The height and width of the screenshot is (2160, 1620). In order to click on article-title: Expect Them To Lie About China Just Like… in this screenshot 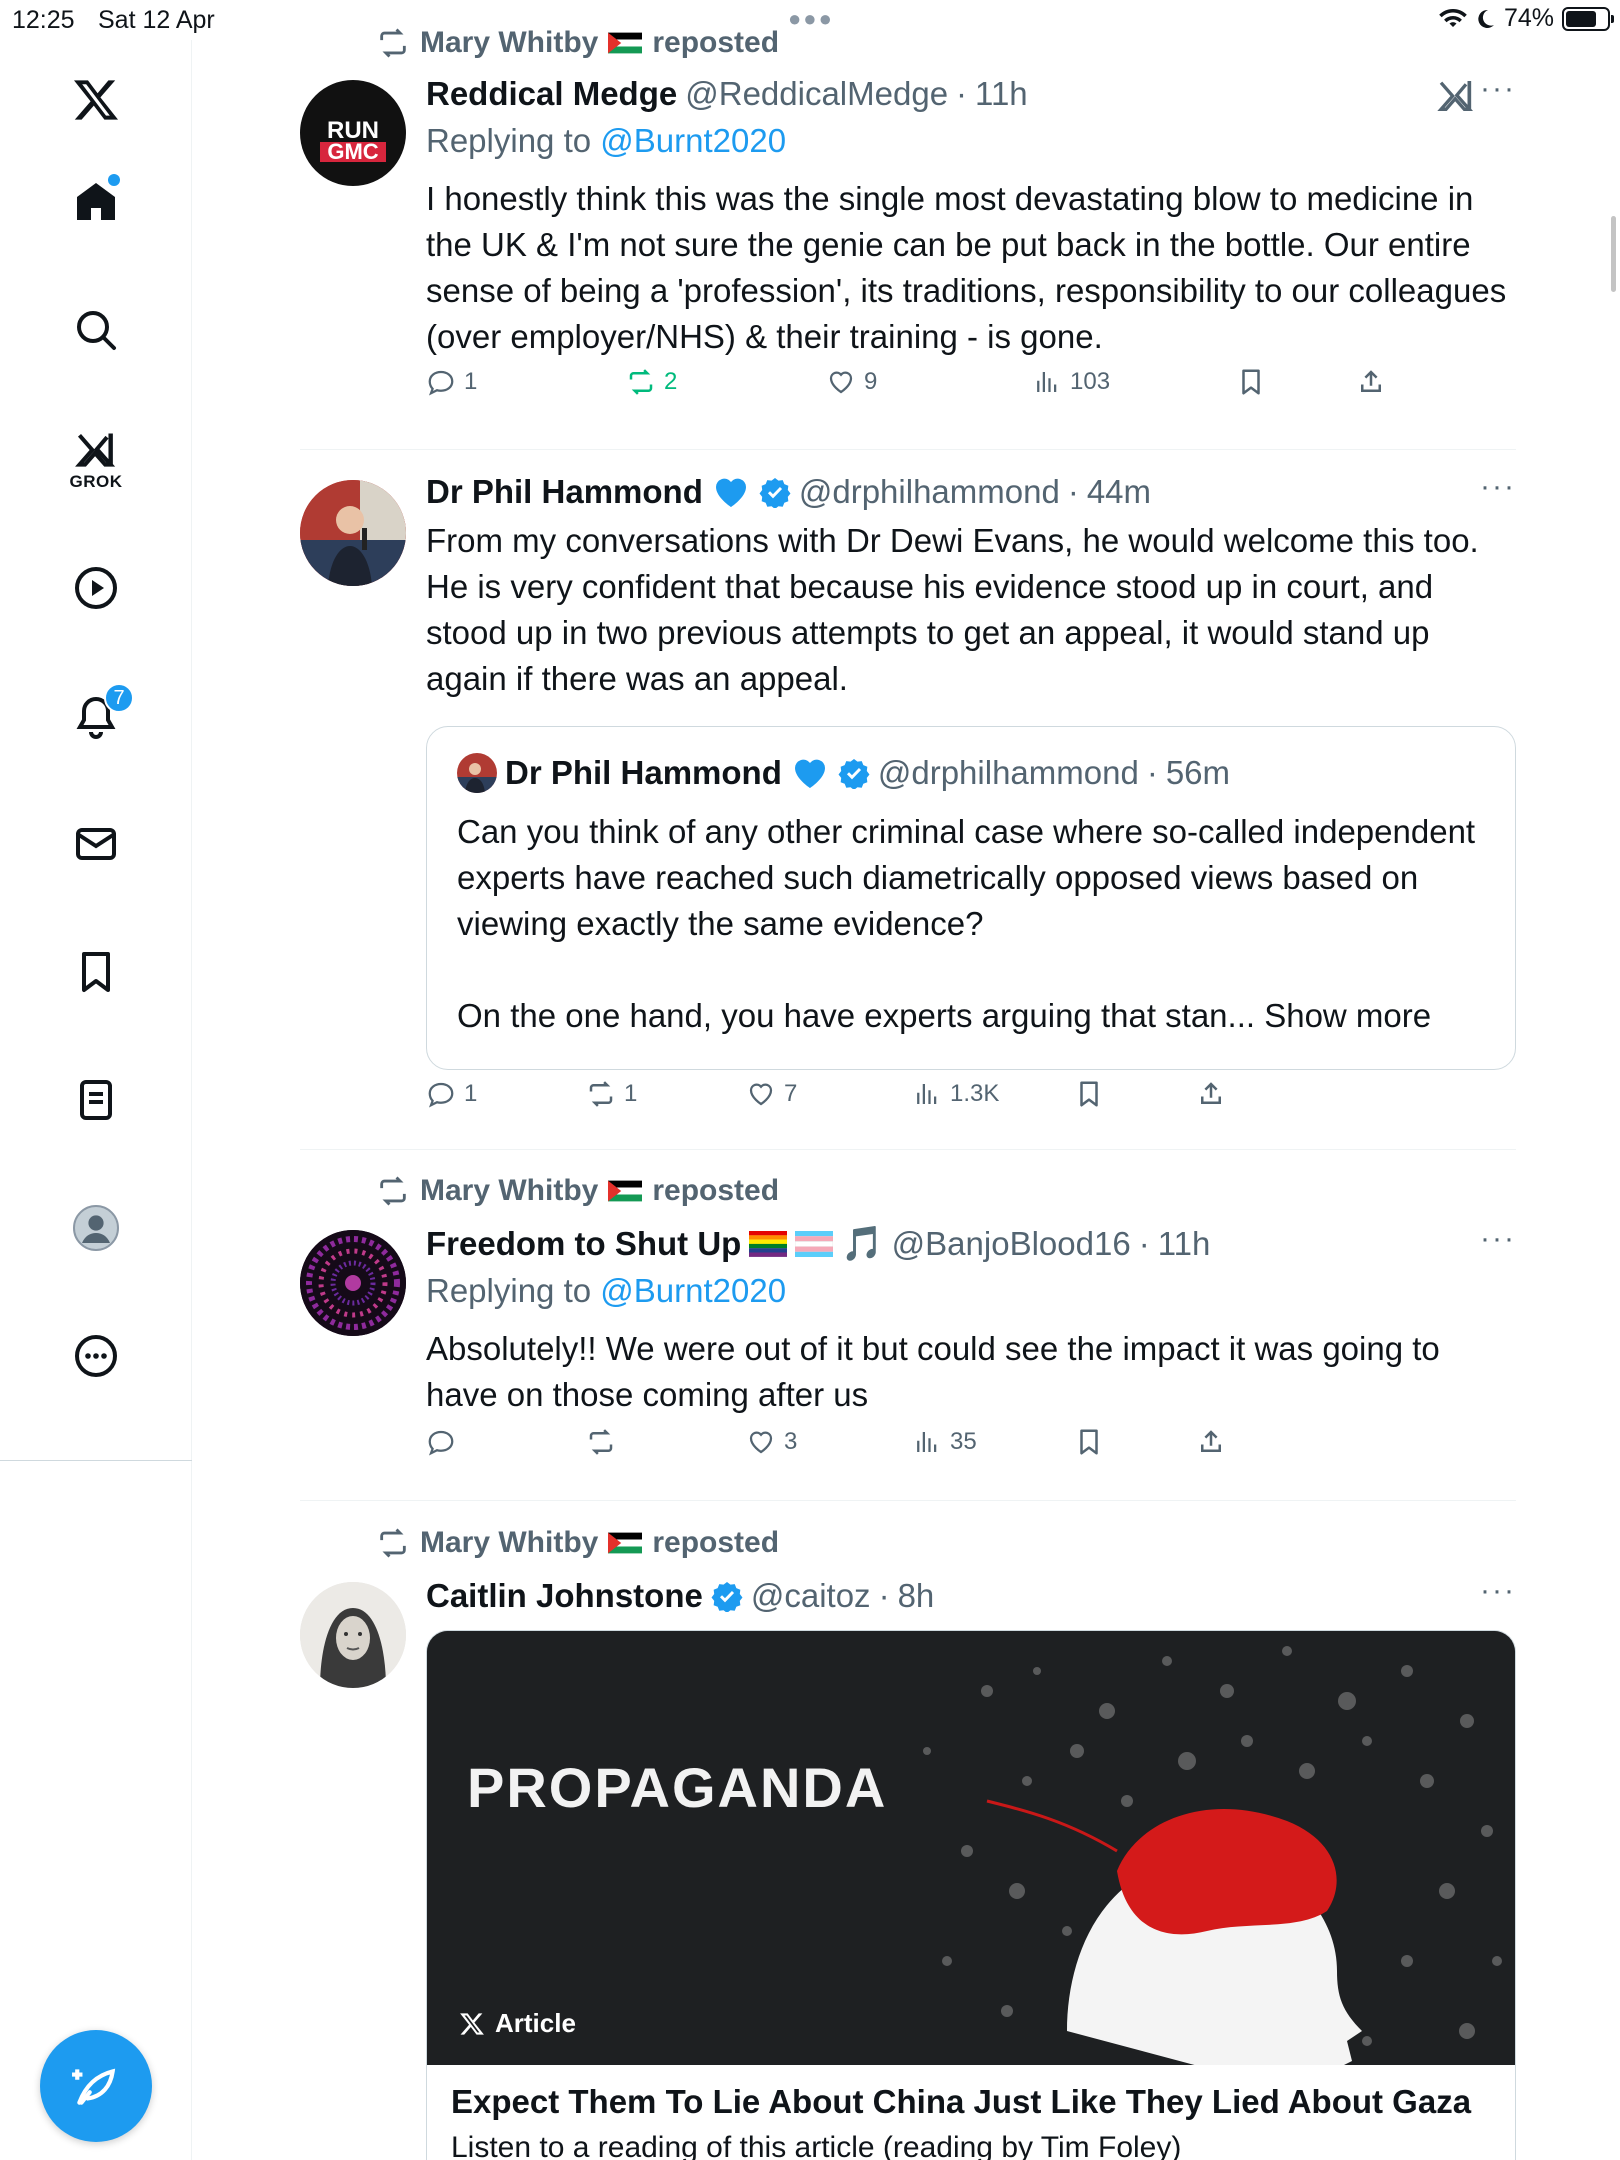, I will do `click(961, 2102)`.